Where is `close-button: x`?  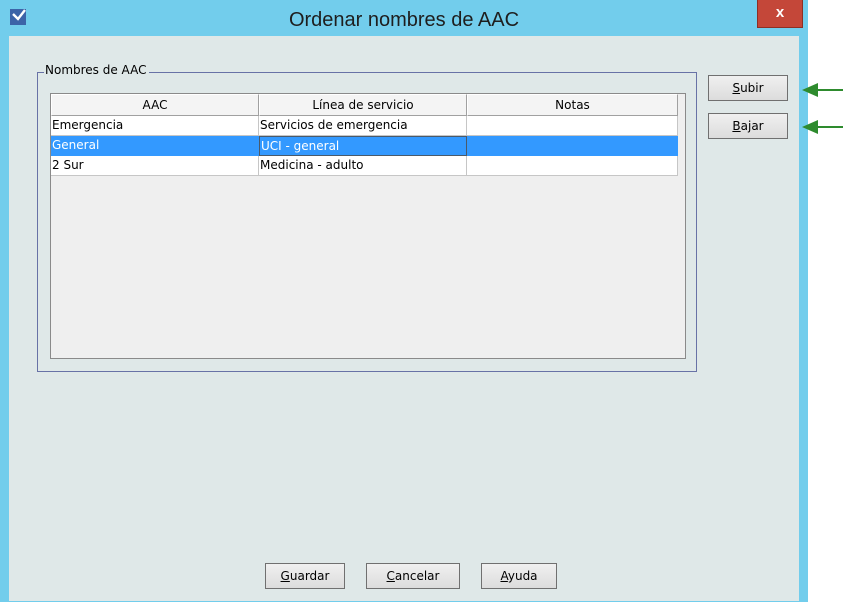
close-button: x is located at coordinates (780, 14).